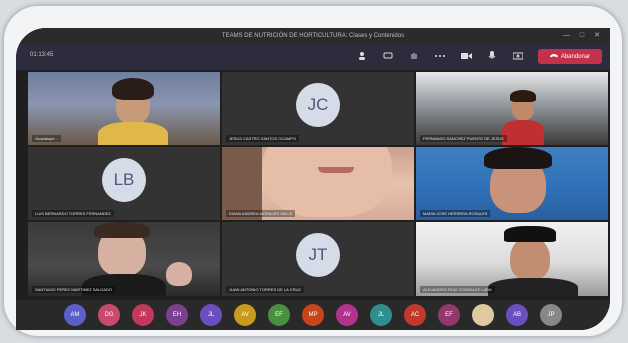 The height and width of the screenshot is (343, 628). What do you see at coordinates (530, 234) in the screenshot?
I see `participant-cap` at bounding box center [530, 234].